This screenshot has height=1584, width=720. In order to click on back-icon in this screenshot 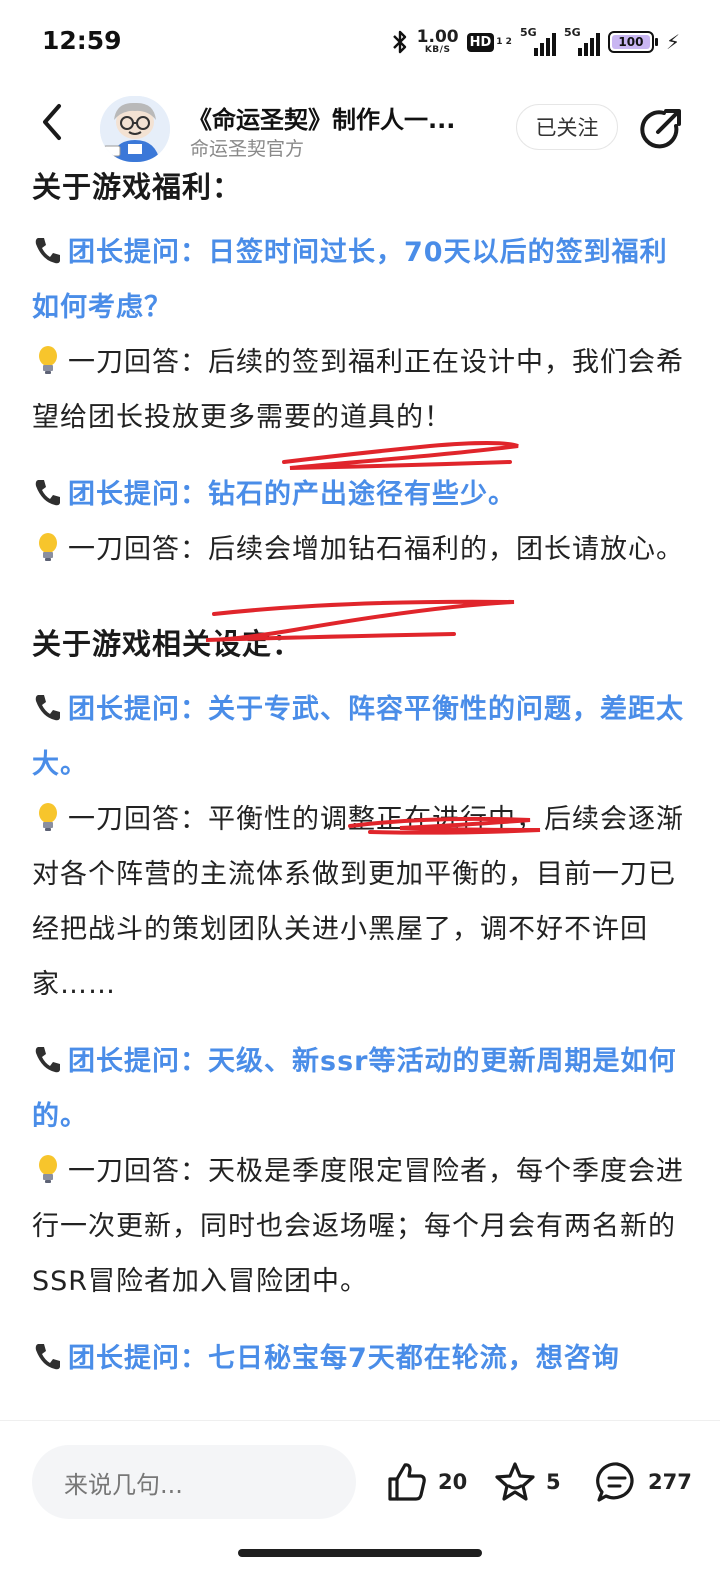, I will do `click(52, 122)`.